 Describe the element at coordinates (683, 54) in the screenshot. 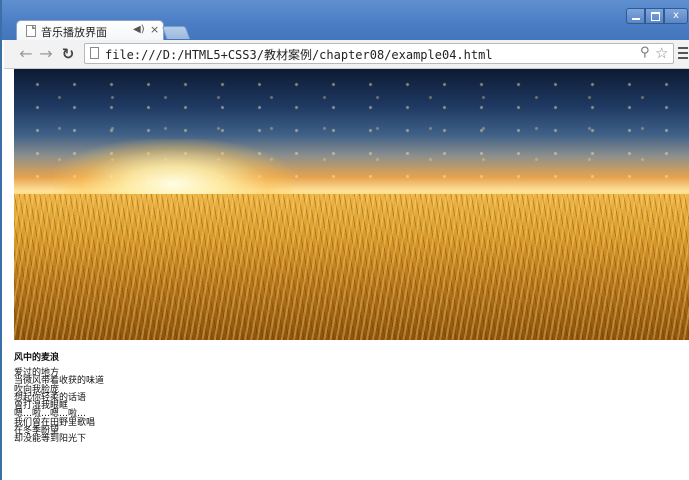

I see `menu-icon` at that location.